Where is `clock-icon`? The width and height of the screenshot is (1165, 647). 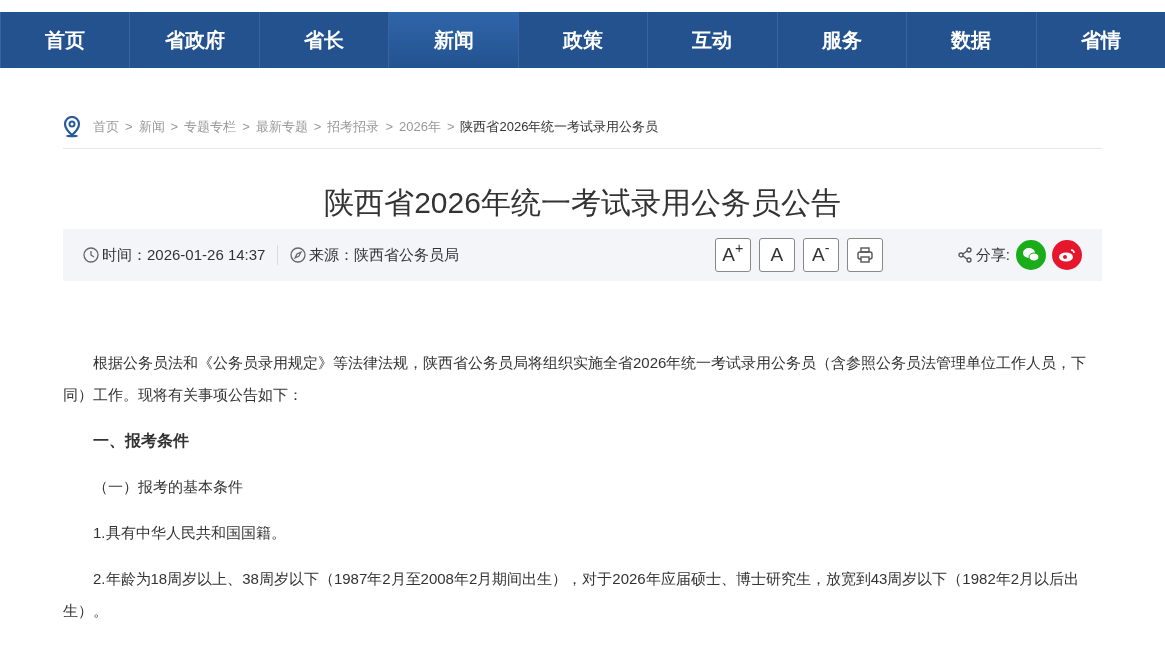
clock-icon is located at coordinates (91, 255).